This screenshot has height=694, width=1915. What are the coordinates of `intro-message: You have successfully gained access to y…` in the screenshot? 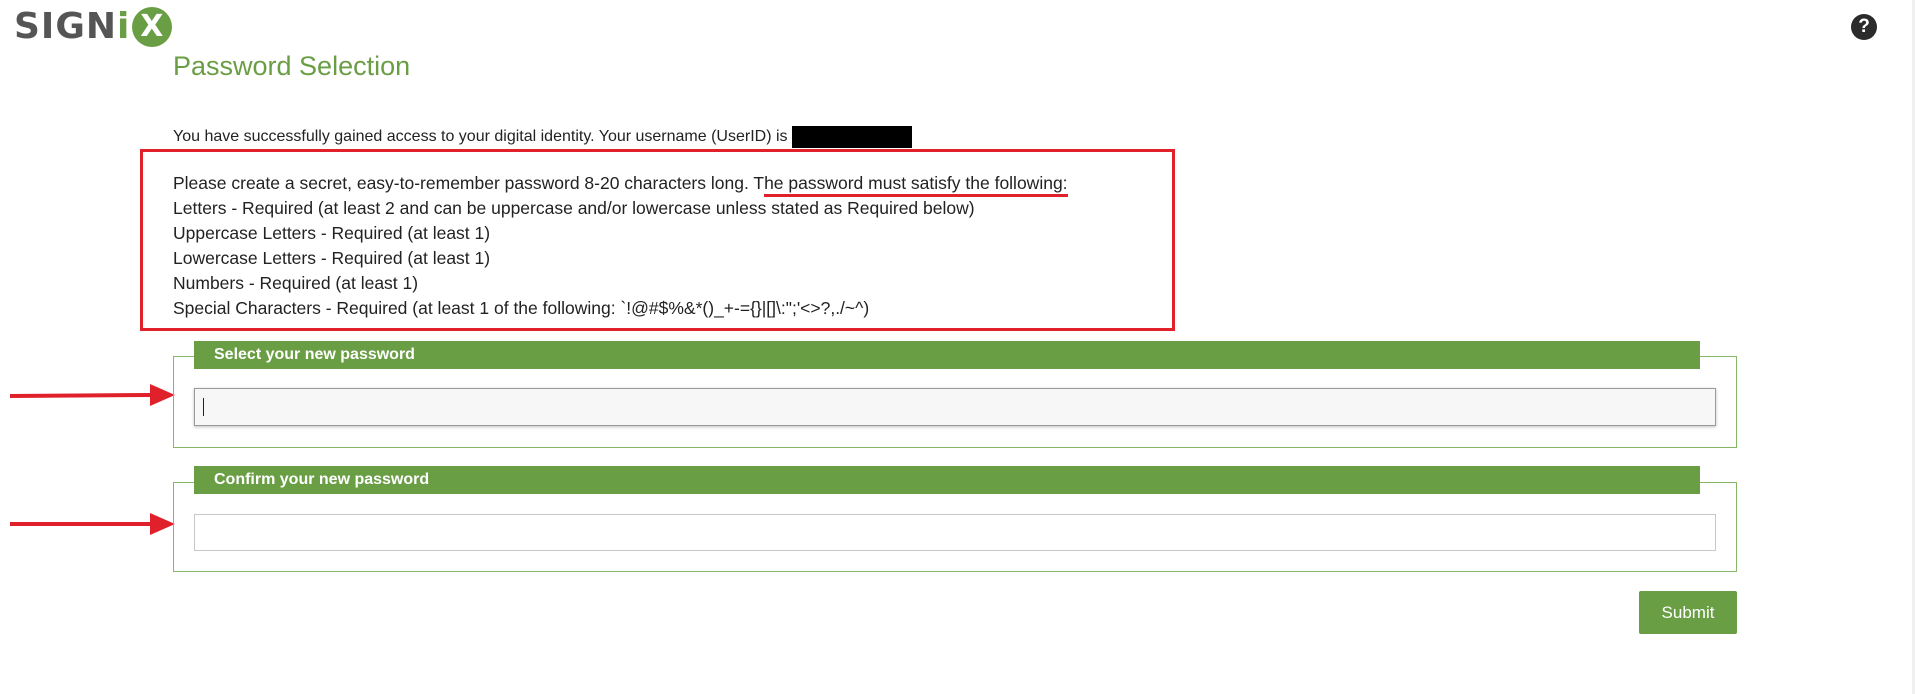 It's located at (480, 136).